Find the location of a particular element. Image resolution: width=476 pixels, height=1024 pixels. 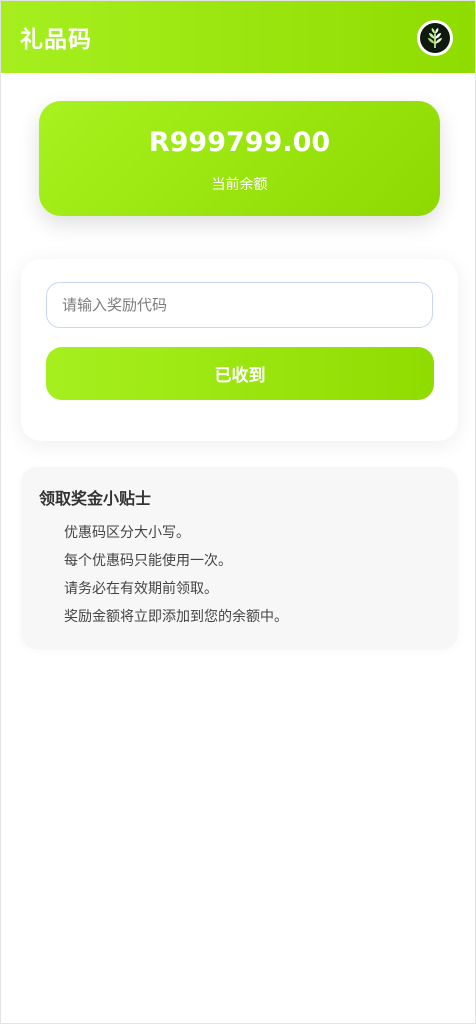

tip-item: 优惠码区分大小写。 is located at coordinates (127, 533).